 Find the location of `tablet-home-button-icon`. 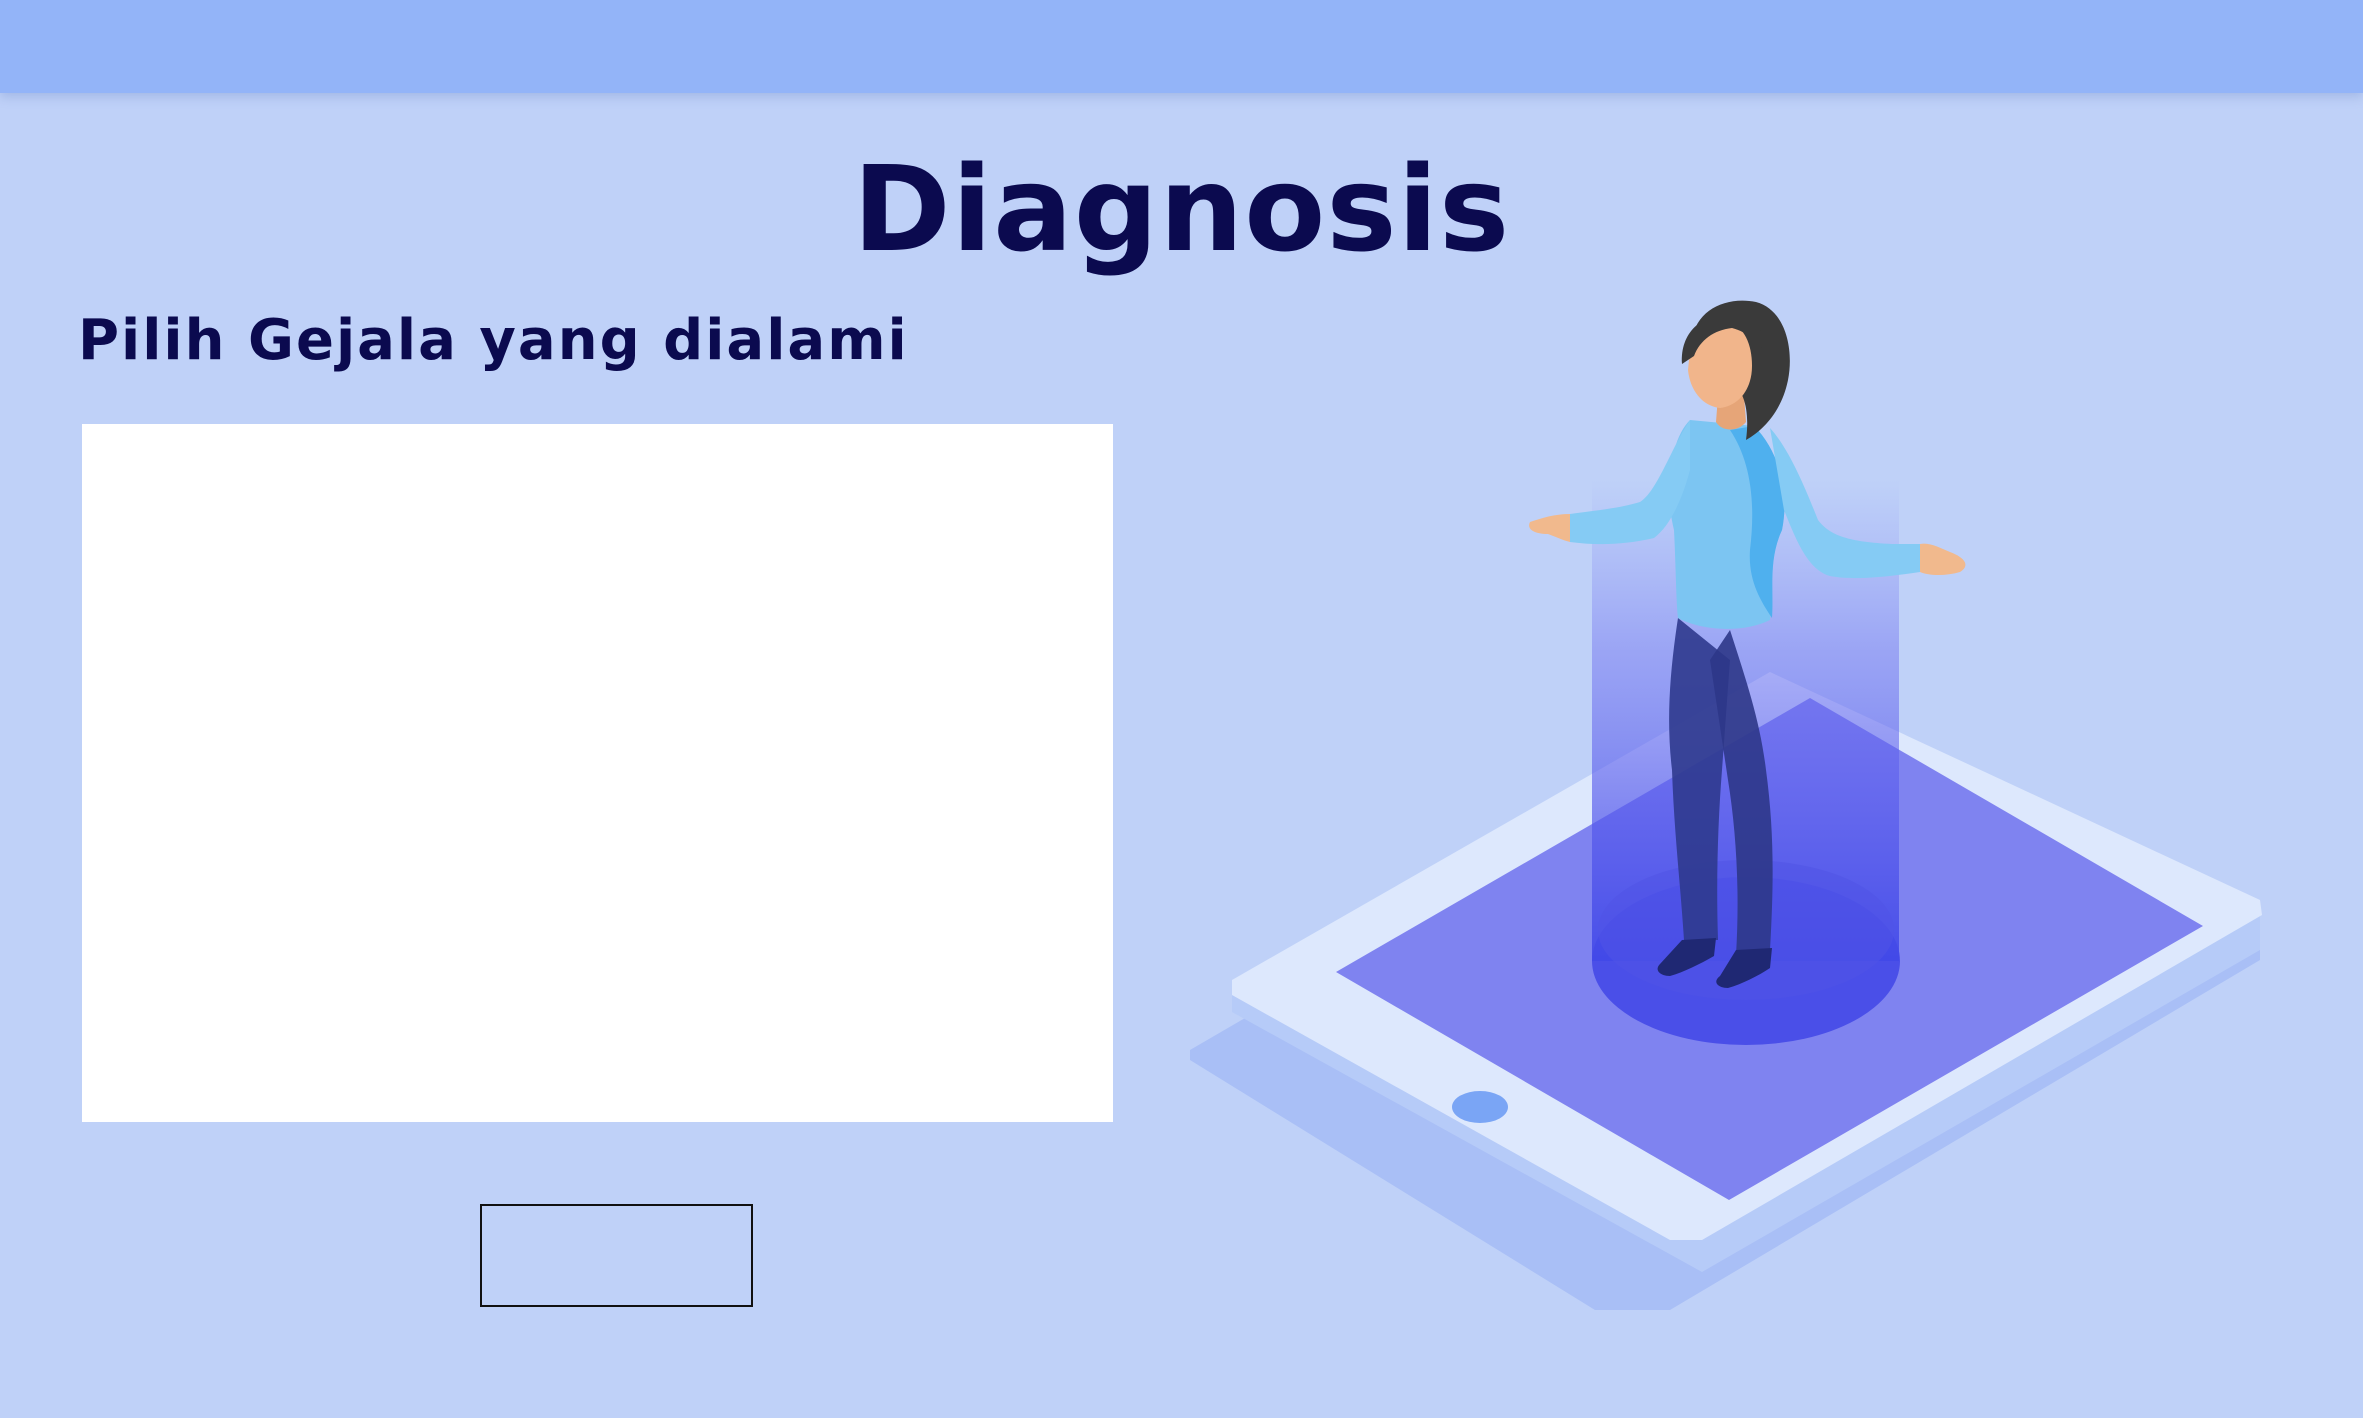

tablet-home-button-icon is located at coordinates (1480, 1107).